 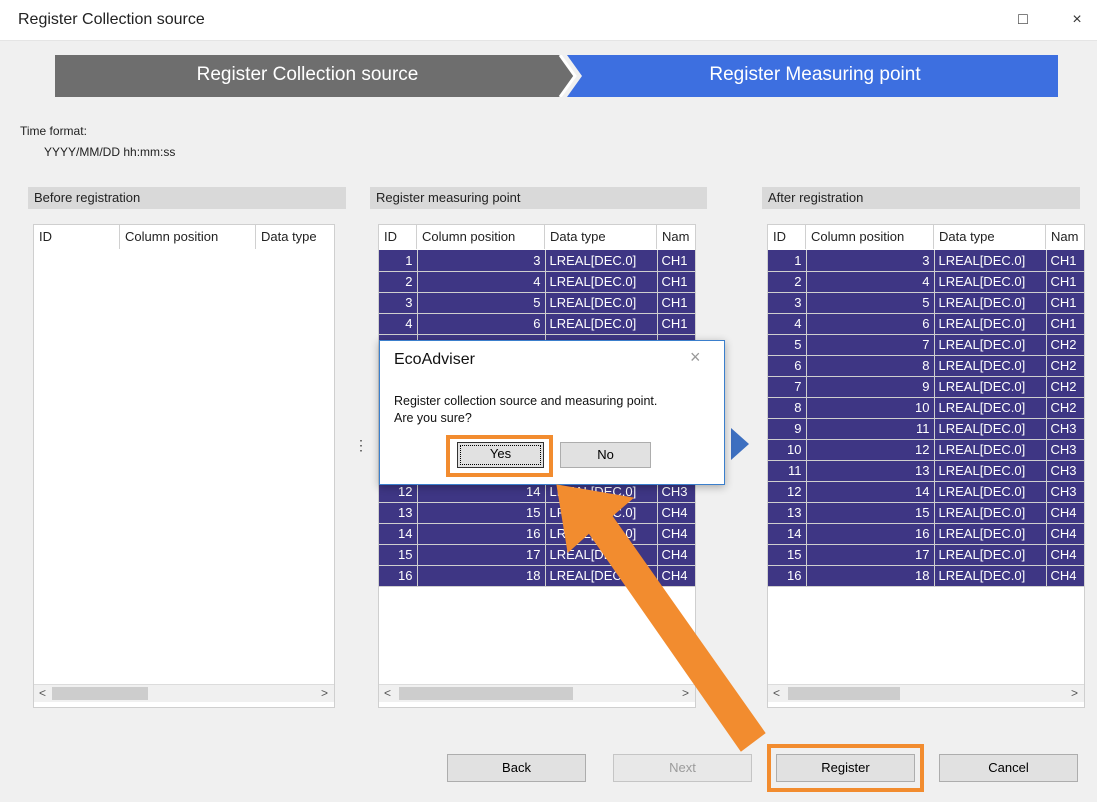 I want to click on dialog-message-line-2: Are you sure?, so click(x=433, y=418).